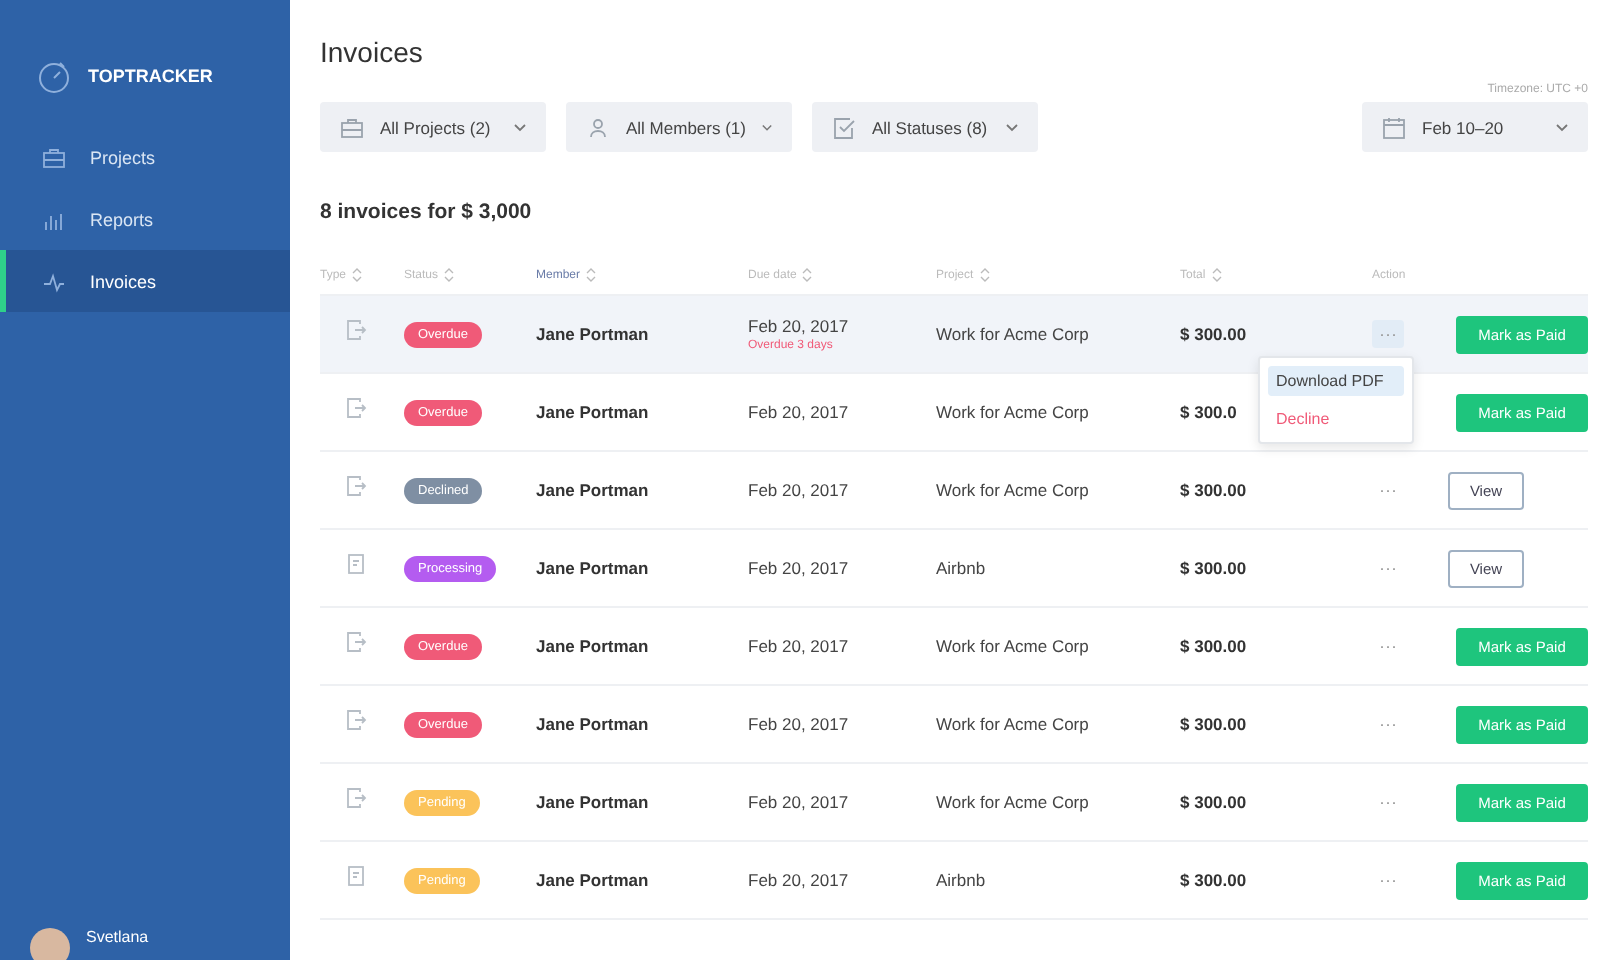 This screenshot has height=960, width=1600. I want to click on filter-dropdown: All Members (1), so click(679, 127).